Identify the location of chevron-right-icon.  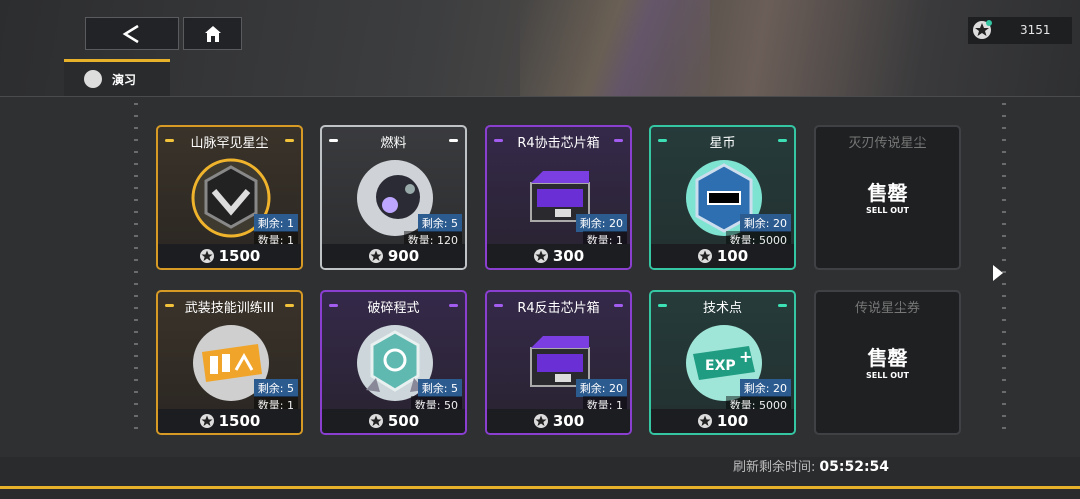
(998, 273).